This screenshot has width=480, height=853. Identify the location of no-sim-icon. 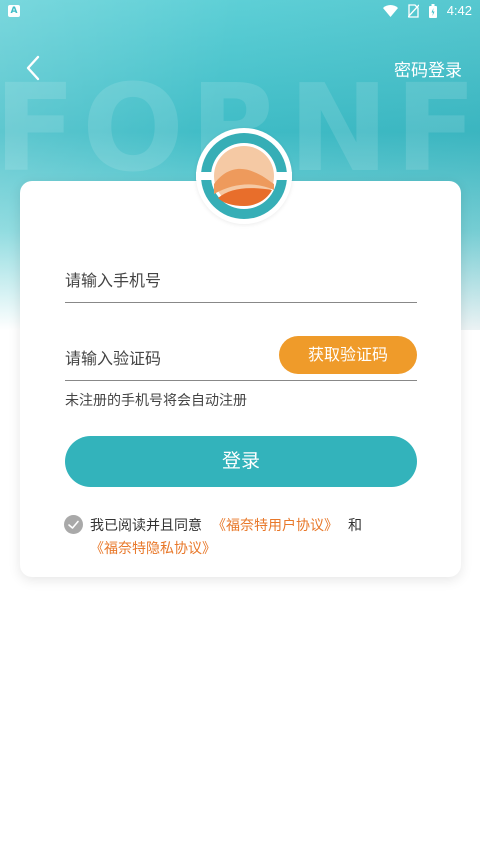
(413, 10).